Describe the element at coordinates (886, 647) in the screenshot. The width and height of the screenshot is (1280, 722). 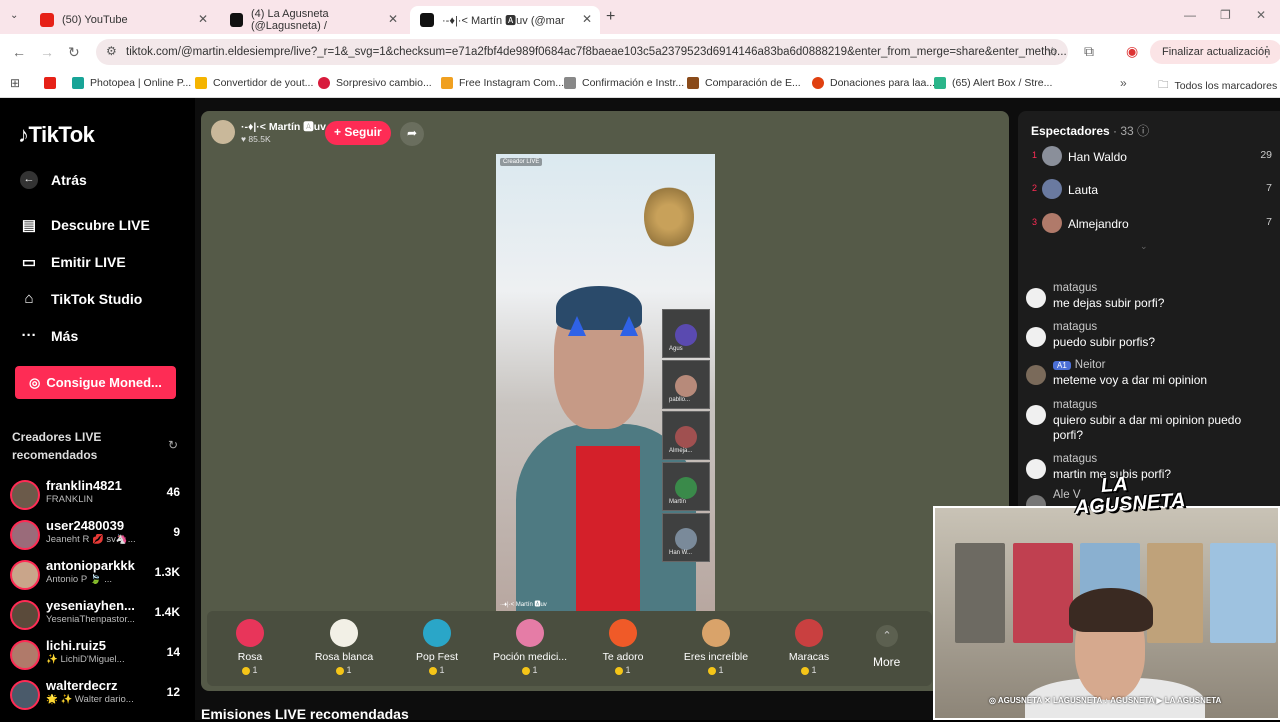
I see `more-gifts-button: ⌃ More` at that location.